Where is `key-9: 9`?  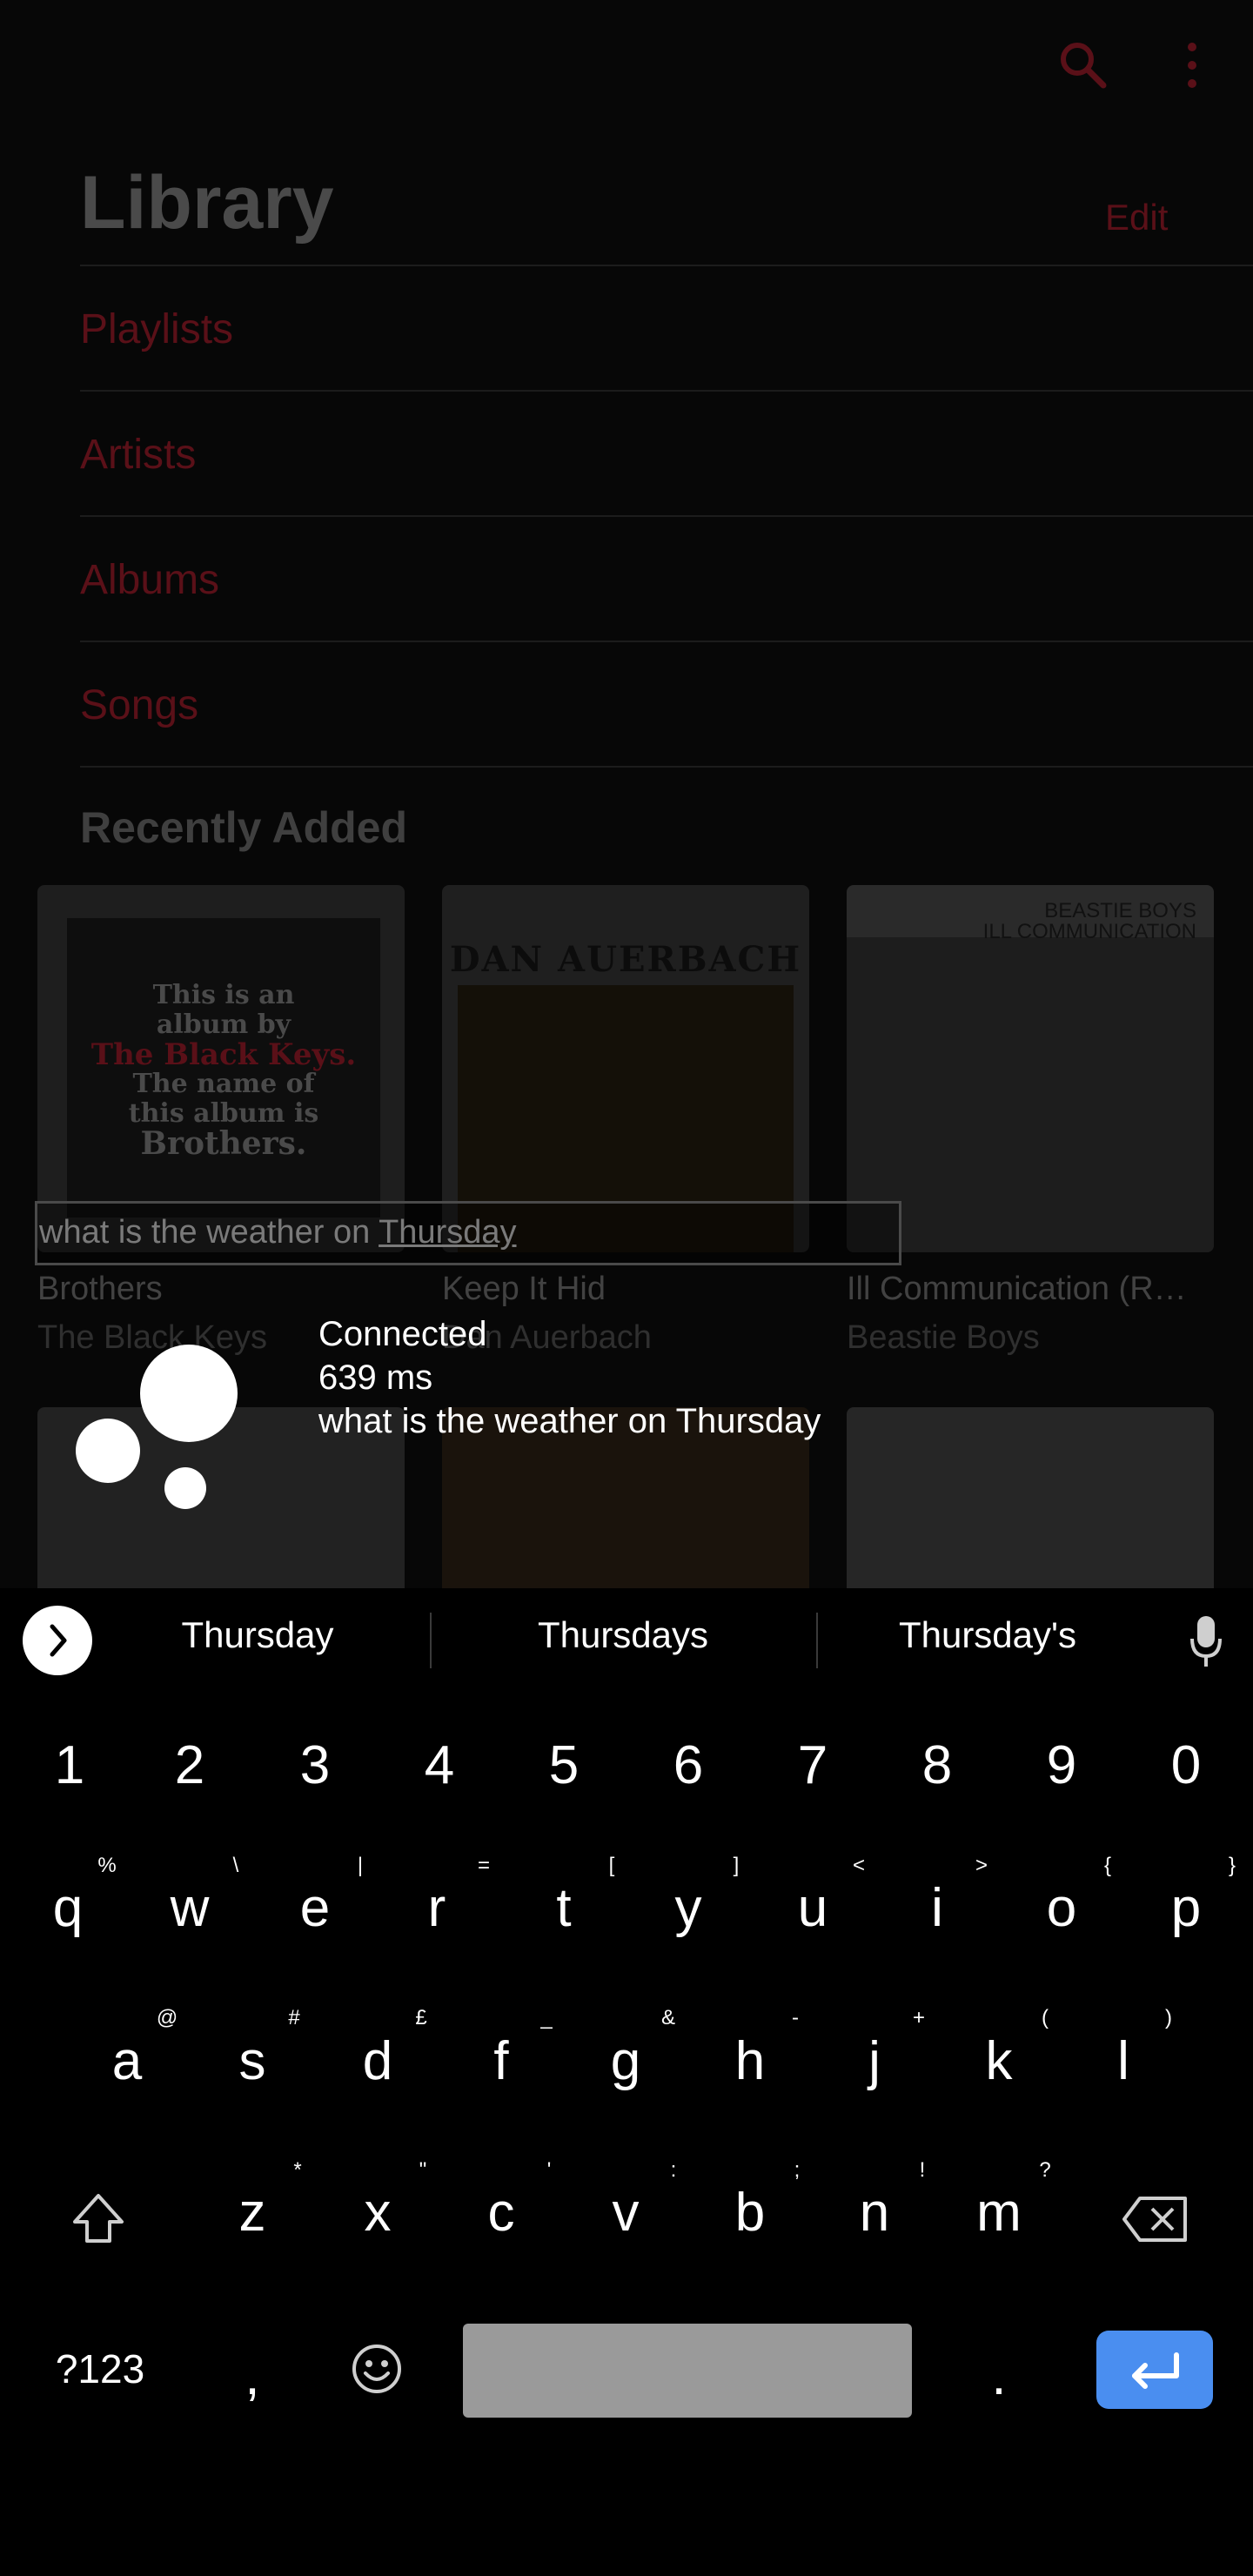 key-9: 9 is located at coordinates (1061, 1765).